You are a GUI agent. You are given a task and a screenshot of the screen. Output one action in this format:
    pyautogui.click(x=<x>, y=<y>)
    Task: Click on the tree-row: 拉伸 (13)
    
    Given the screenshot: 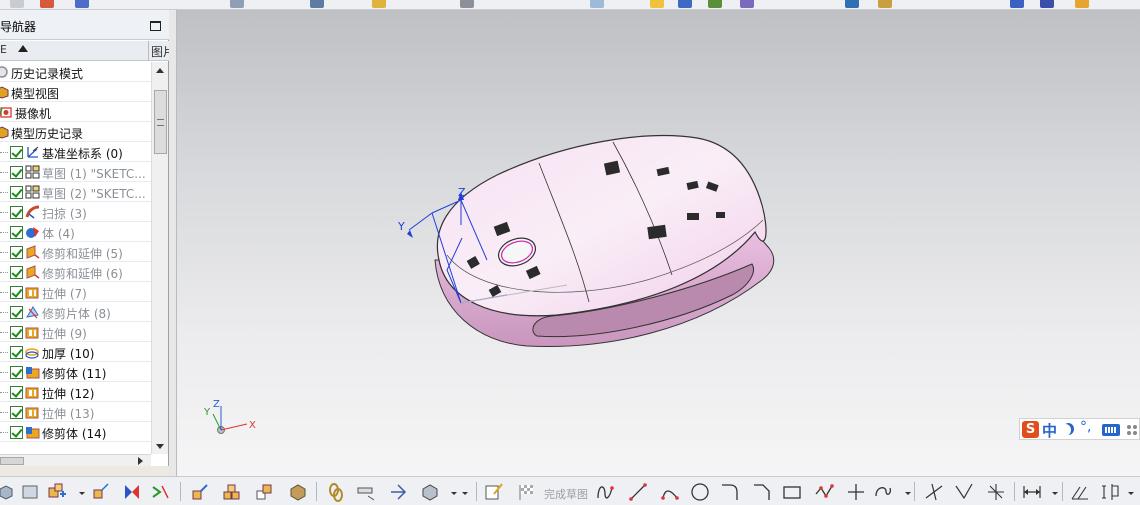 What is the action you would take?
    pyautogui.click(x=75, y=412)
    